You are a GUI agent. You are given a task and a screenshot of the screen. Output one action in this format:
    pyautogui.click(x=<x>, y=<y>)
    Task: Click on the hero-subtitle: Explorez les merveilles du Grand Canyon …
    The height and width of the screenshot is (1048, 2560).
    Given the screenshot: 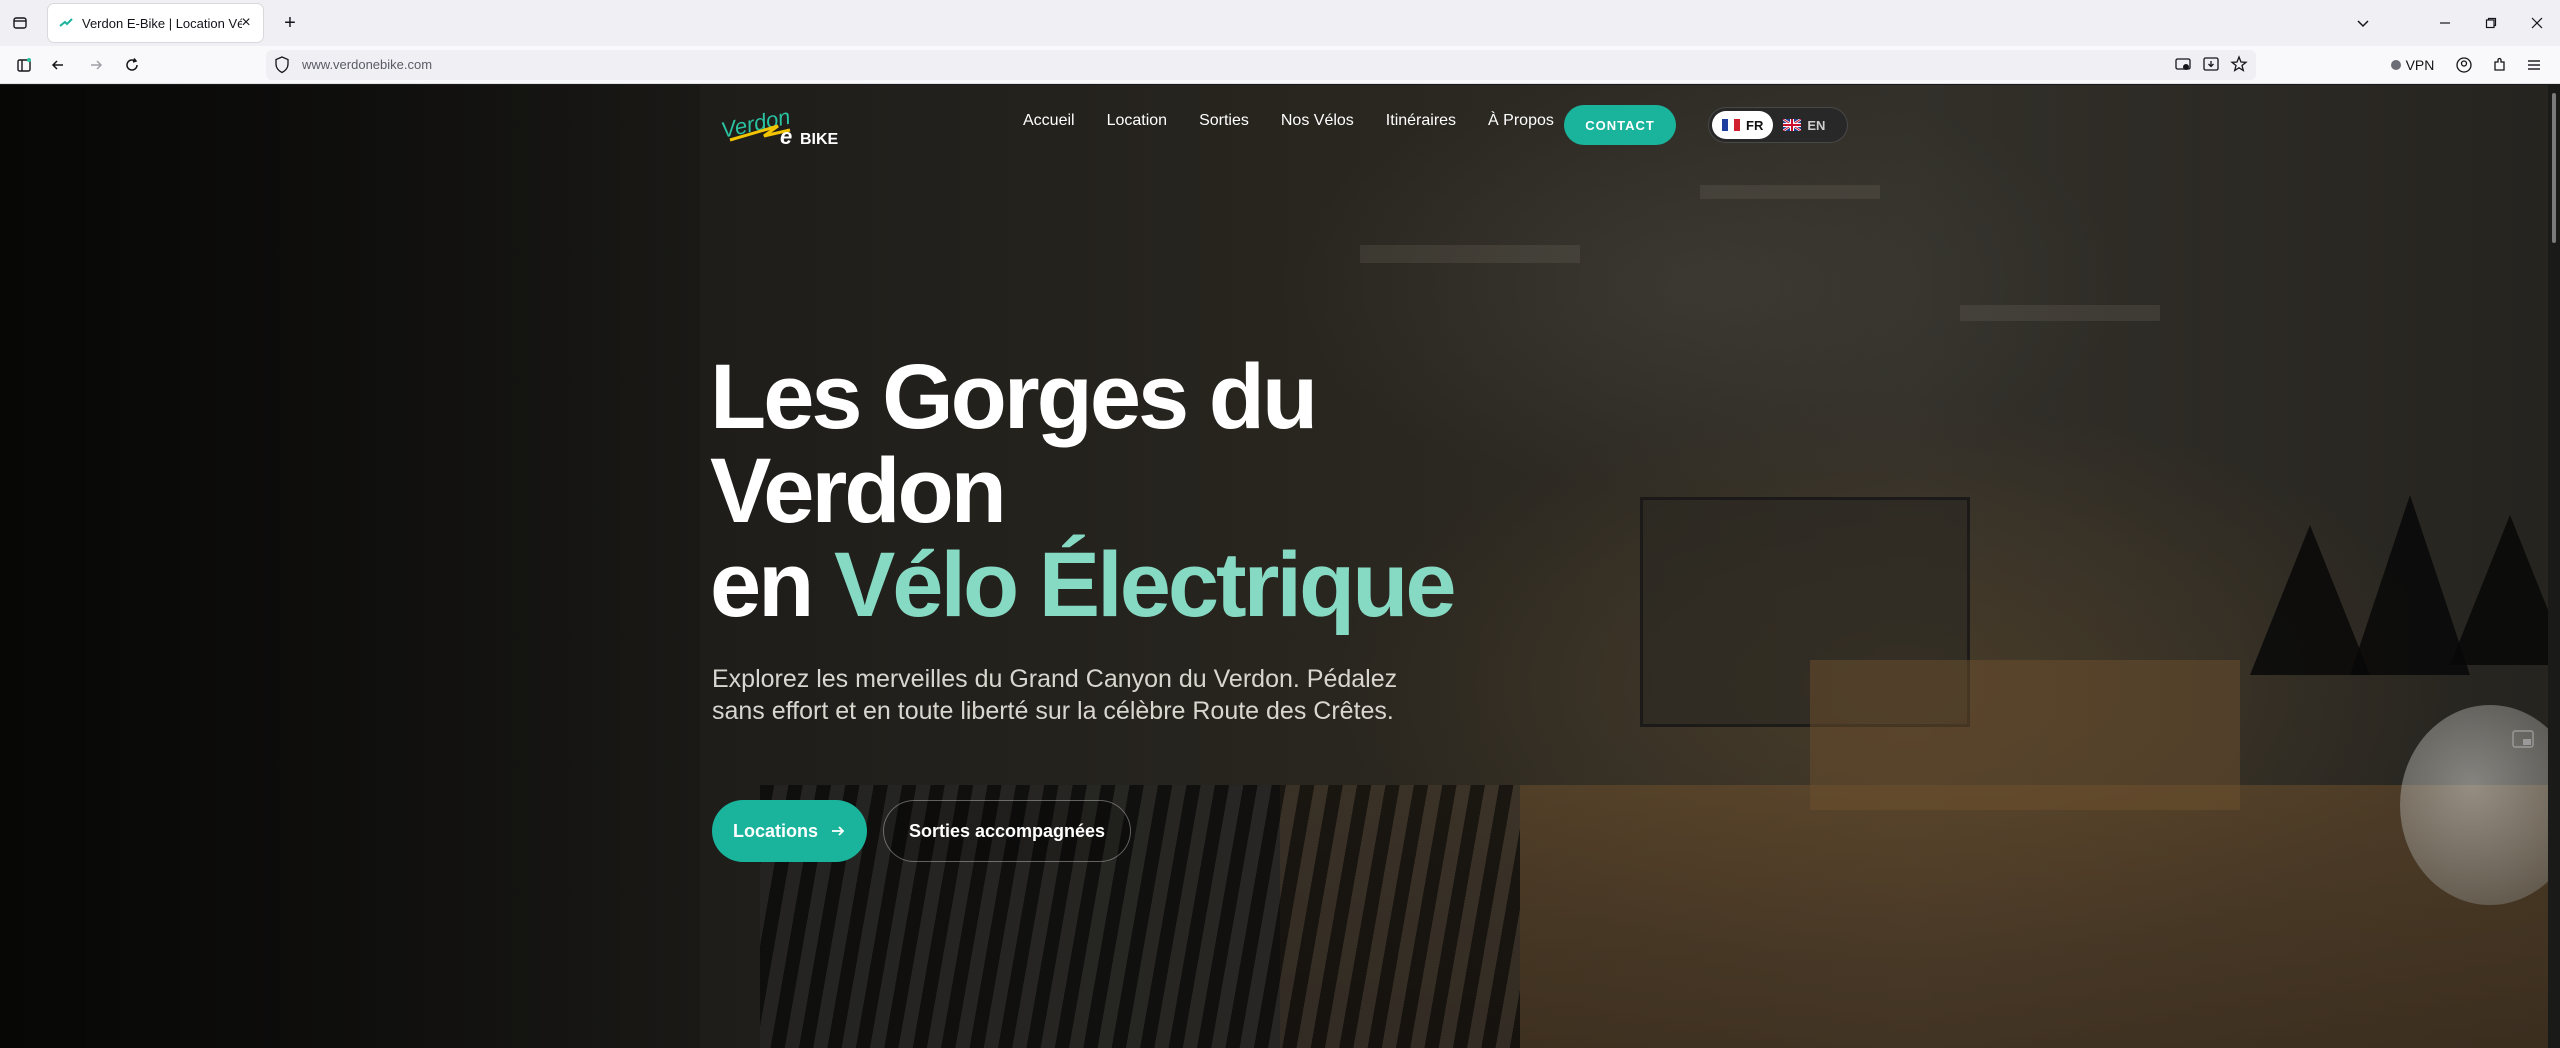 What is the action you would take?
    pyautogui.click(x=1055, y=695)
    